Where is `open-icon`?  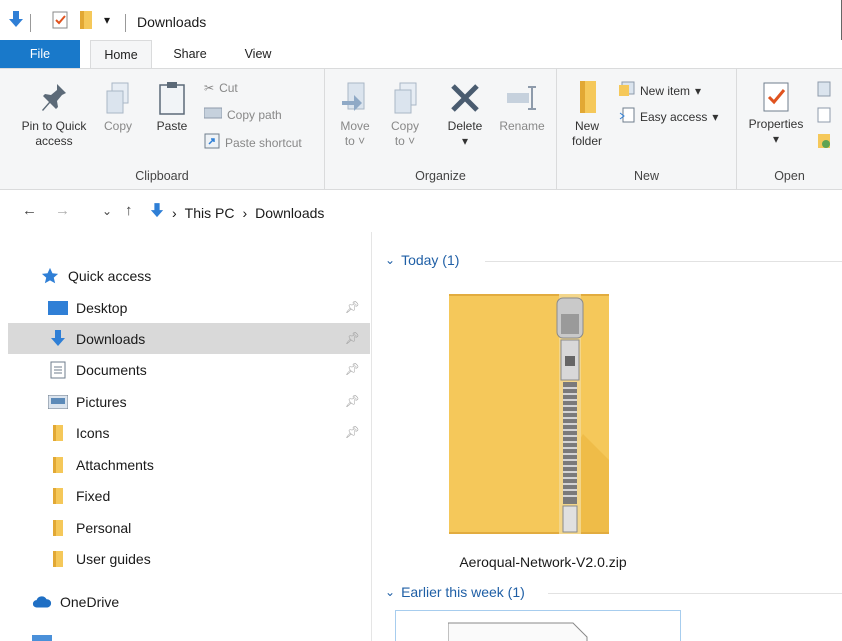 open-icon is located at coordinates (824, 90).